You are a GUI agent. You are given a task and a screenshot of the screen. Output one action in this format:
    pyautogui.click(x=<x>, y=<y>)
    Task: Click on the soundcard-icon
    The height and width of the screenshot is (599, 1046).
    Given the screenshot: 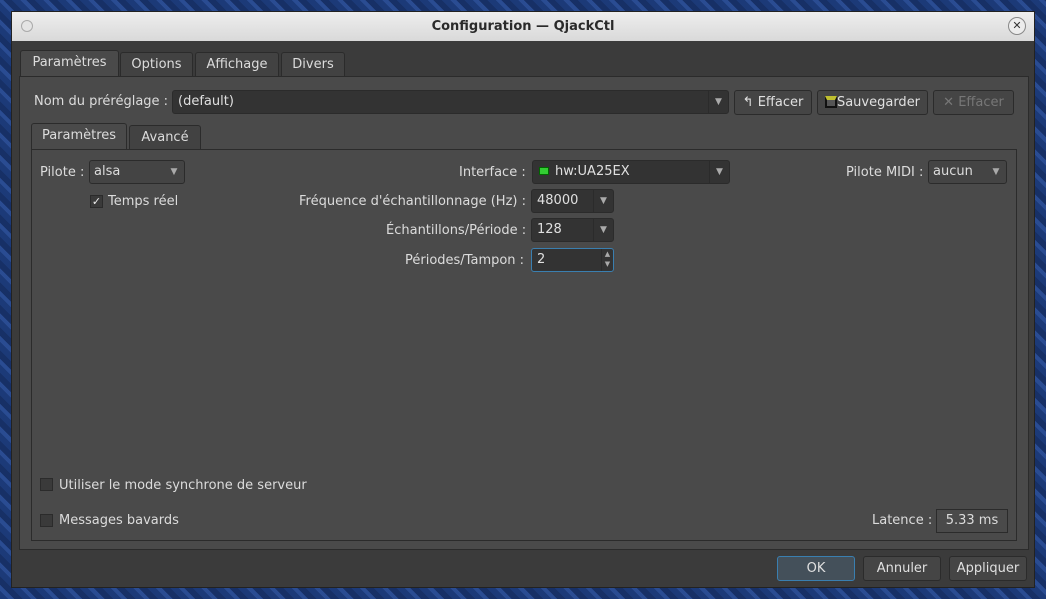 What is the action you would take?
    pyautogui.click(x=544, y=171)
    